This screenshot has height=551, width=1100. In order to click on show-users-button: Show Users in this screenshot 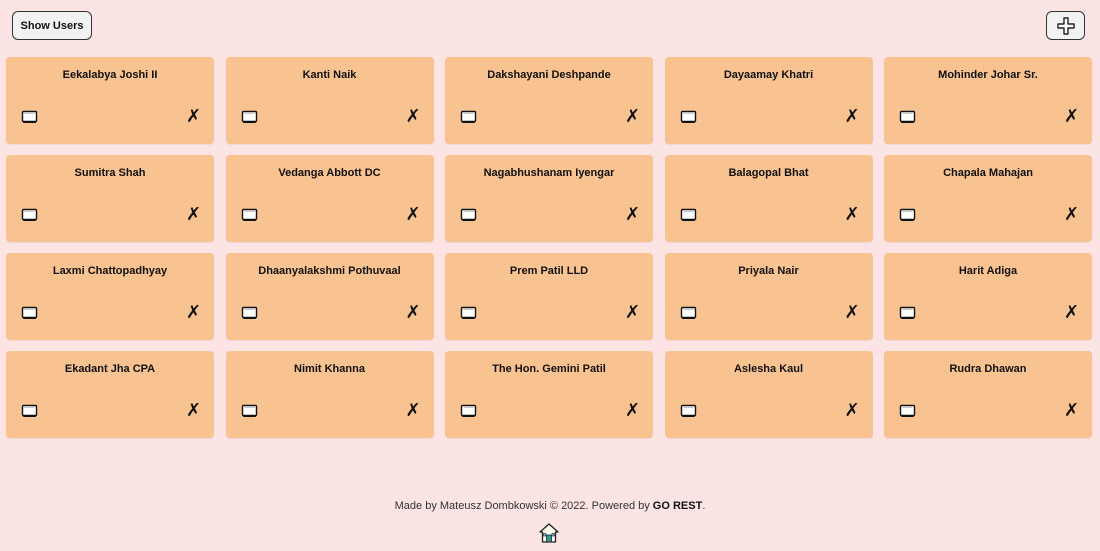, I will do `click(52, 25)`.